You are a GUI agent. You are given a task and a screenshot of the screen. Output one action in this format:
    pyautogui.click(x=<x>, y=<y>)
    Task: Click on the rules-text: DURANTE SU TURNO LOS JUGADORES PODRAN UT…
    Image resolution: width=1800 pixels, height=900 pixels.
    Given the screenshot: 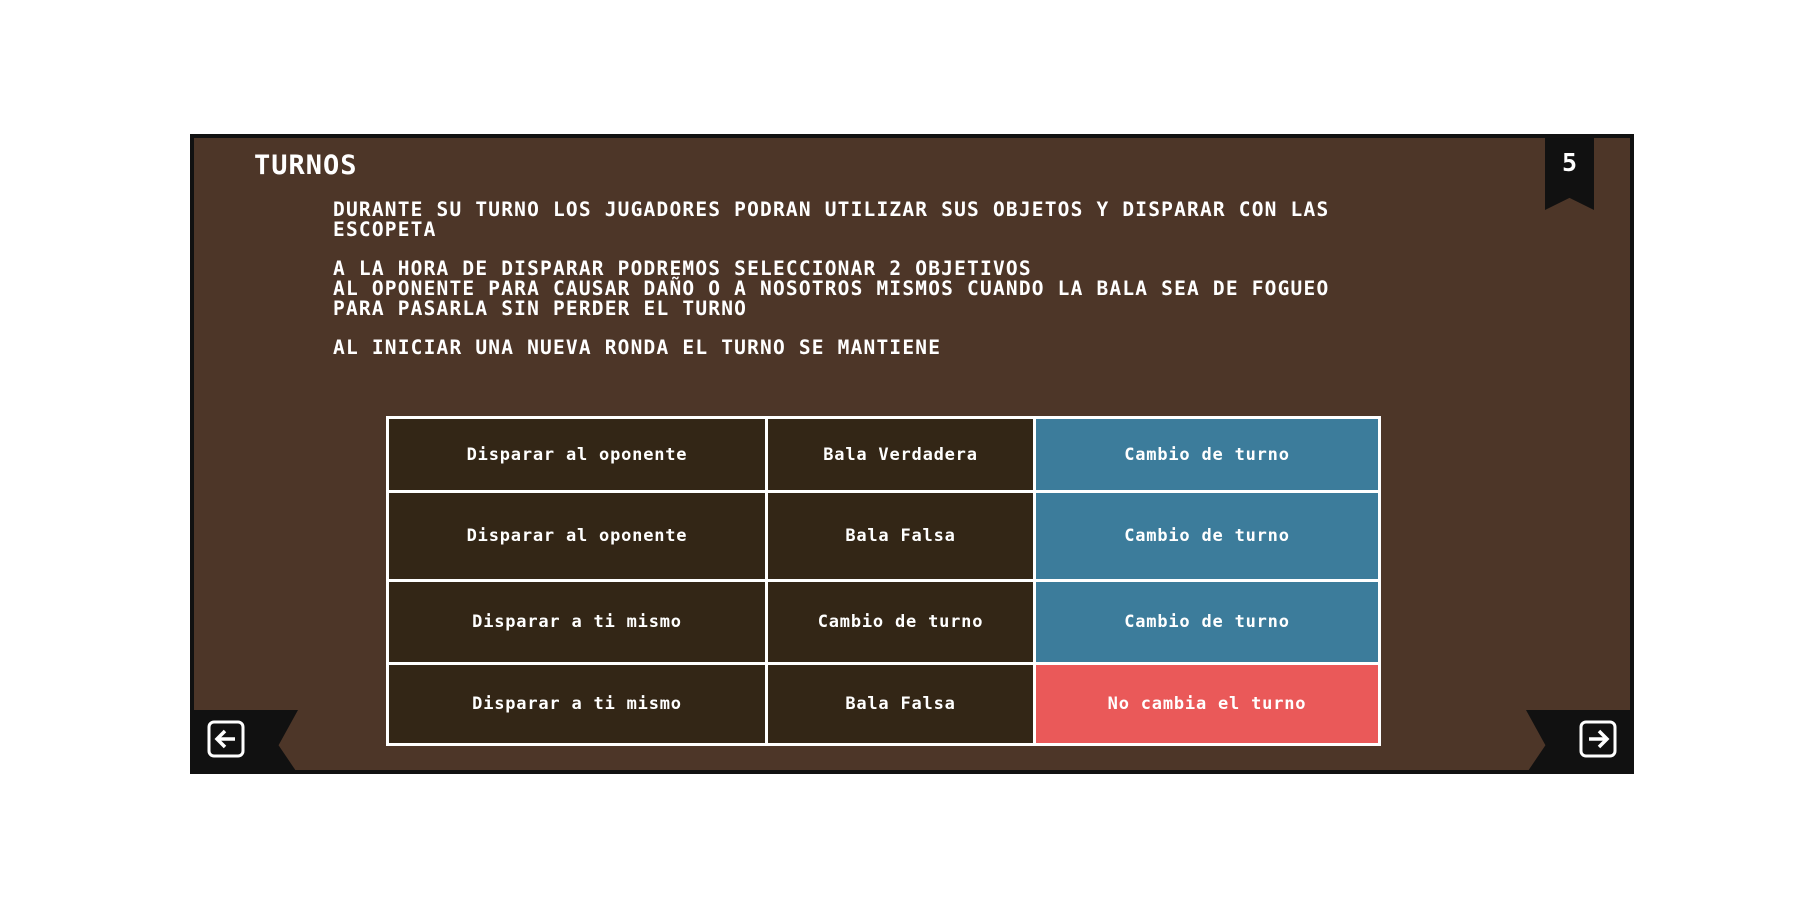 What is the action you would take?
    pyautogui.click(x=908, y=288)
    